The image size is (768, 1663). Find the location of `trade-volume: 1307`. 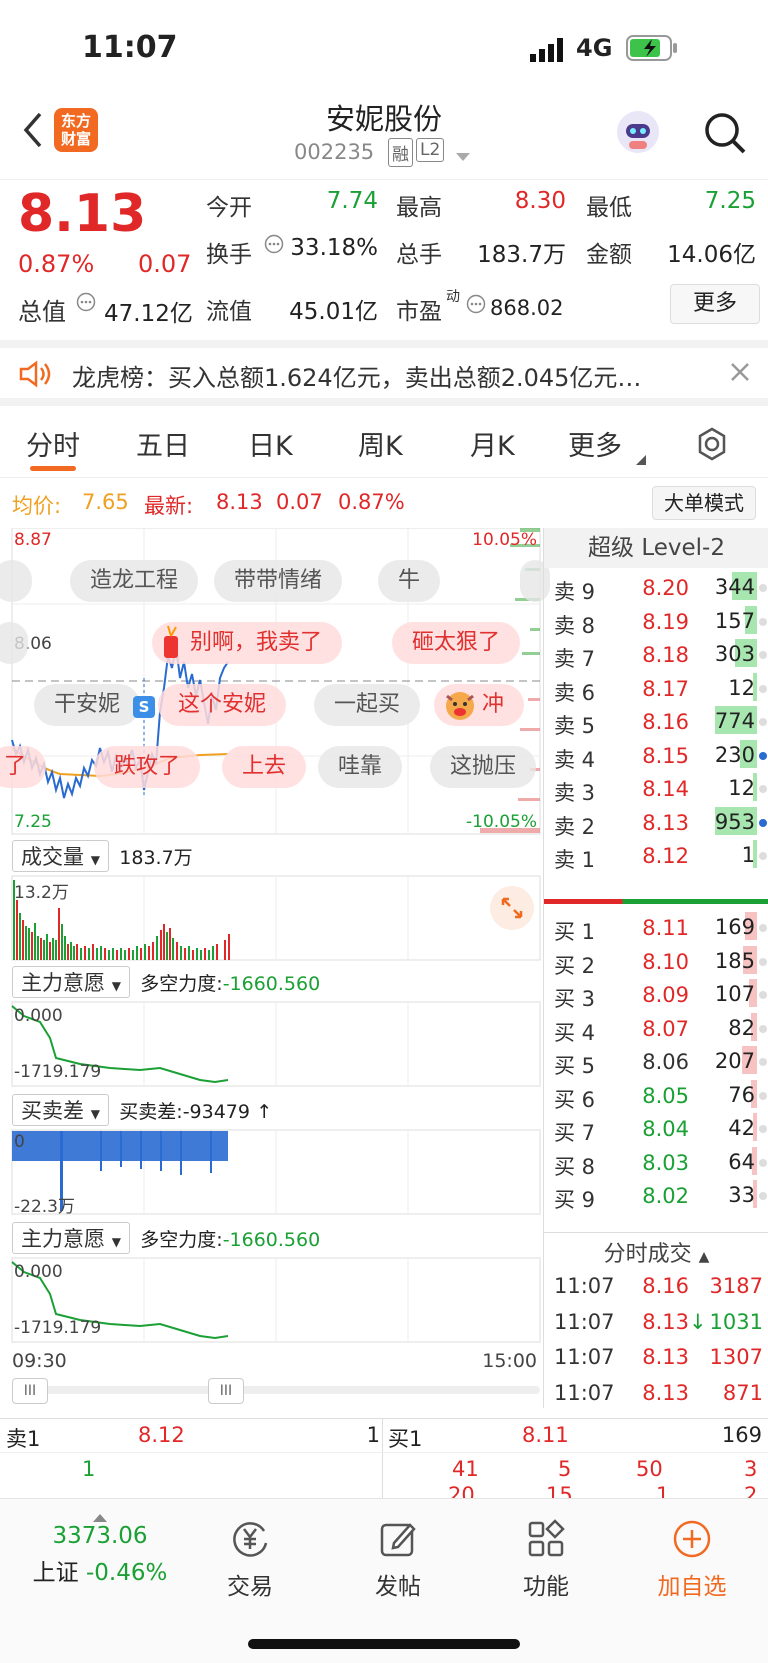

trade-volume: 1307 is located at coordinates (736, 1357).